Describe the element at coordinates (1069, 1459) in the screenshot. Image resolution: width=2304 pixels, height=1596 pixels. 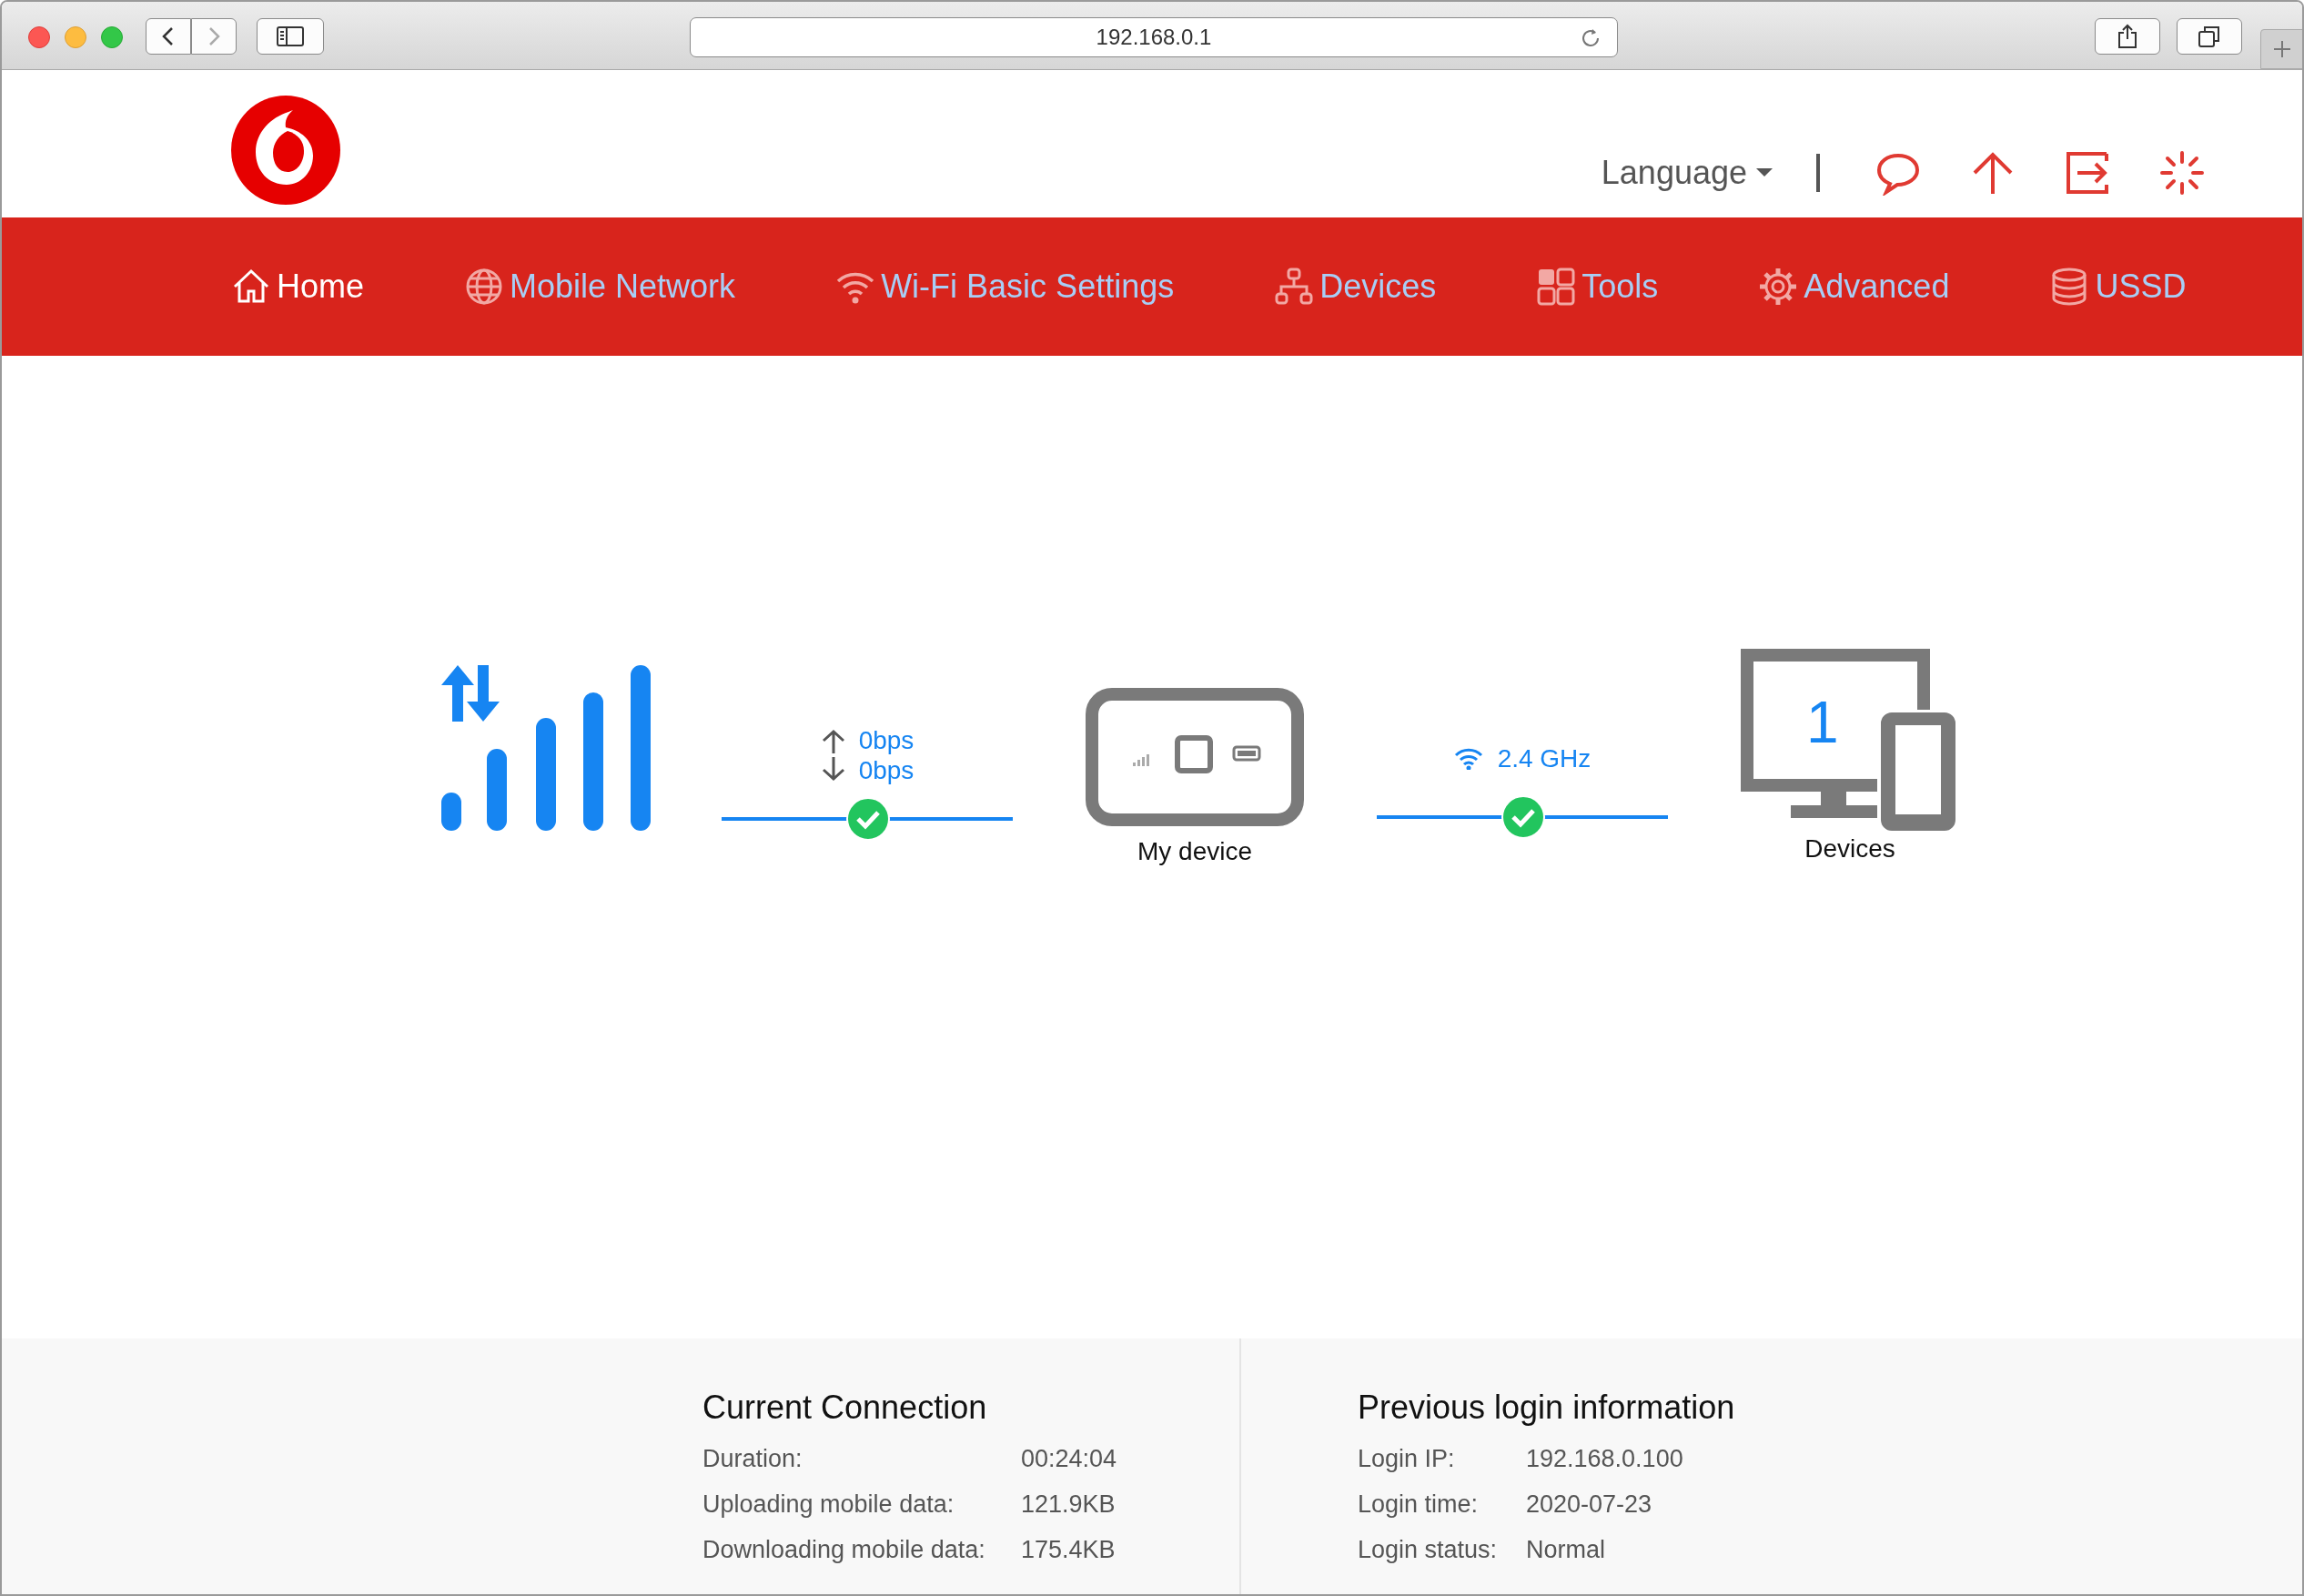
I see `info-value: 00:24:04` at that location.